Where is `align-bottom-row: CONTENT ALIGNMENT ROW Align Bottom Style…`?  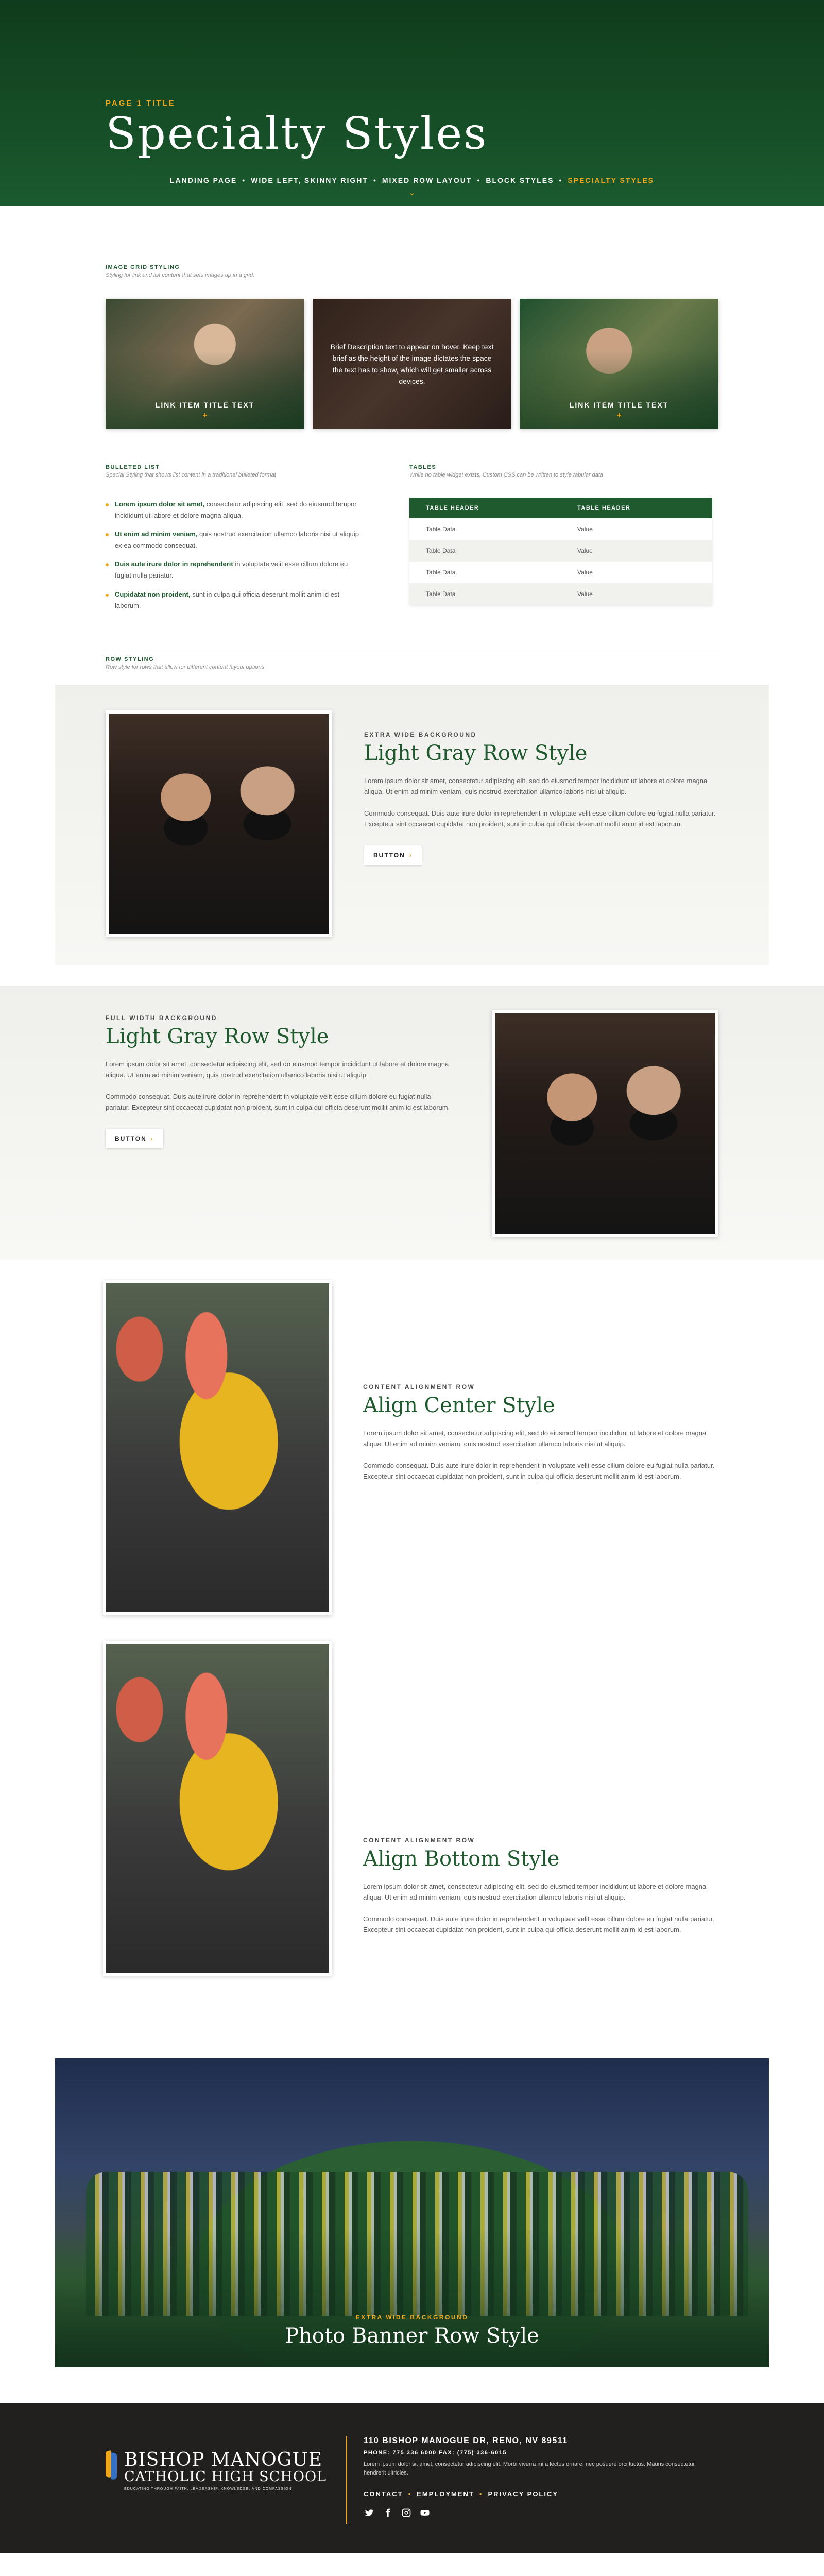
align-bottom-row: CONTENT ALIGNMENT ROW Align Bottom Style… is located at coordinates (412, 1821).